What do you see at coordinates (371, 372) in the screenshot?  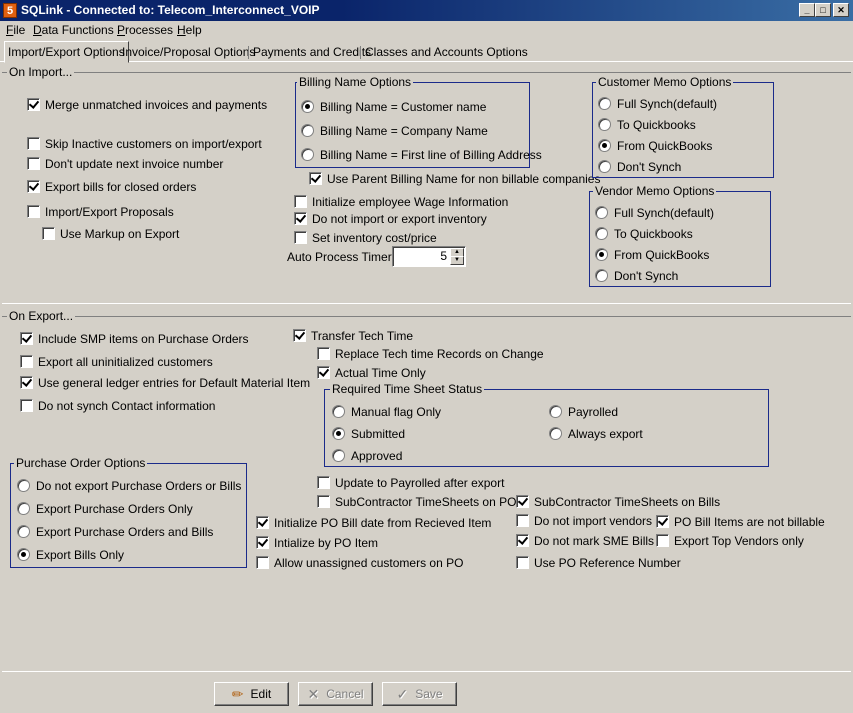 I see `actual-time-only-checkbox: Actual Time Only` at bounding box center [371, 372].